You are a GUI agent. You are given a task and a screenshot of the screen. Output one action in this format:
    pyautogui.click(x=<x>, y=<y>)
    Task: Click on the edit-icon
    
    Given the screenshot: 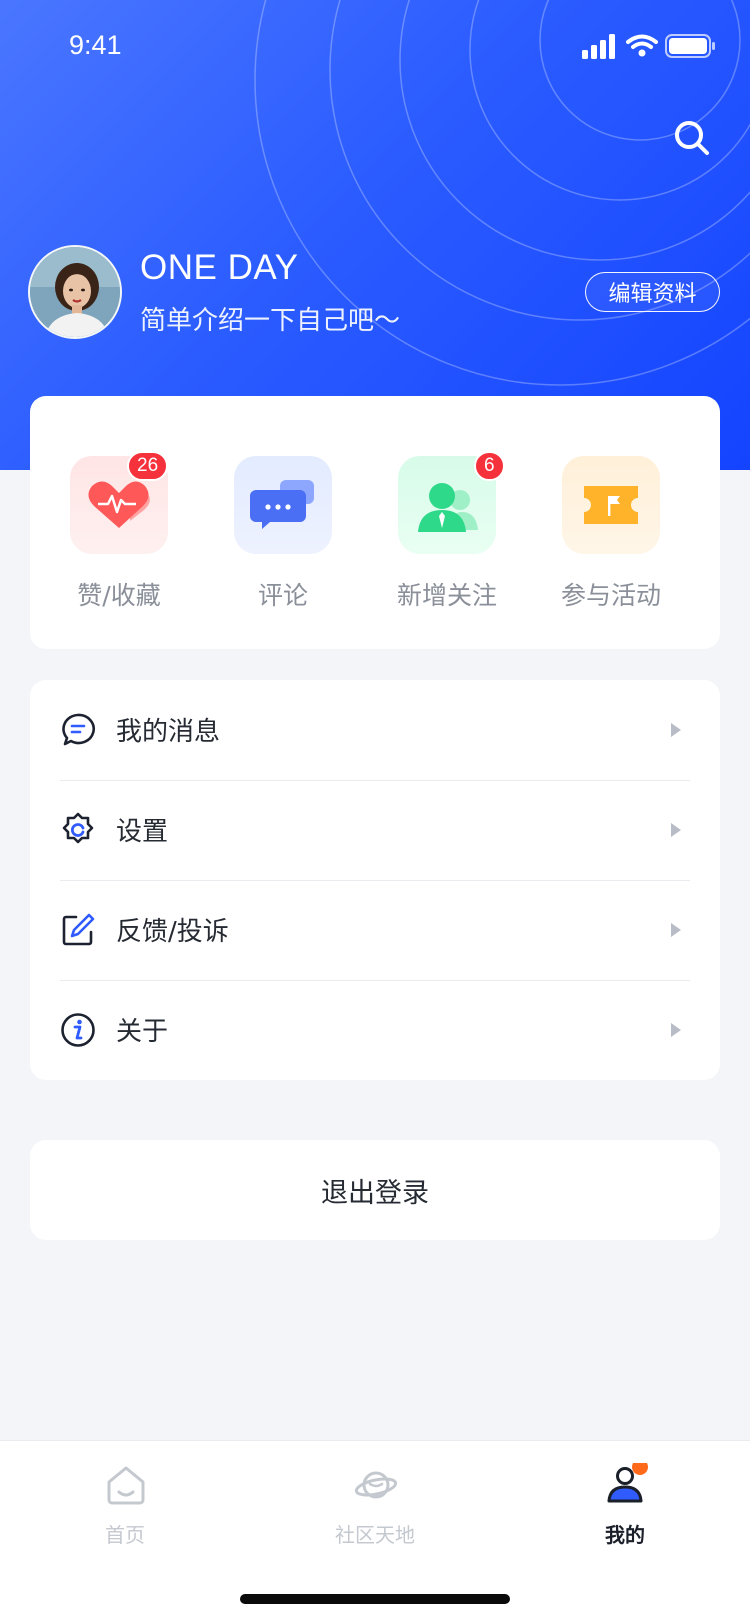 What is the action you would take?
    pyautogui.click(x=78, y=929)
    